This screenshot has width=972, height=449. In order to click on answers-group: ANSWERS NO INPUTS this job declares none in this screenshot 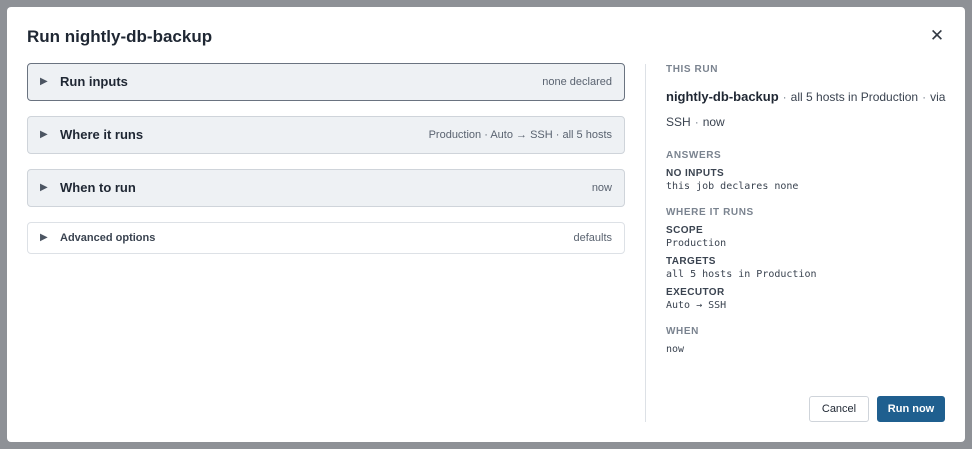, I will do `click(811, 171)`.